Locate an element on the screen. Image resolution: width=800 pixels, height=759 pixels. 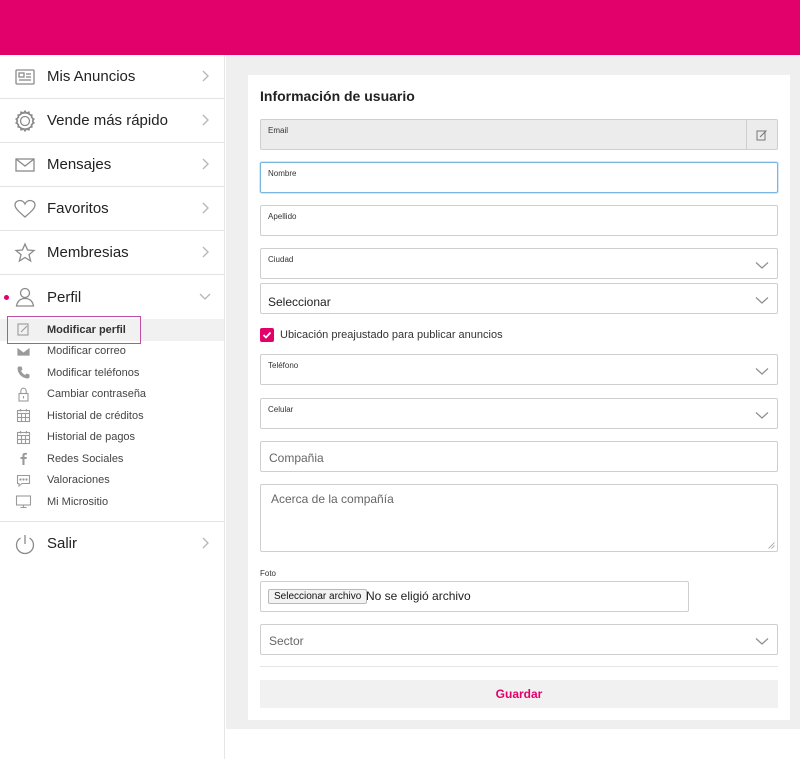
file-status-text: No se eligió archivo is located at coordinates (418, 596).